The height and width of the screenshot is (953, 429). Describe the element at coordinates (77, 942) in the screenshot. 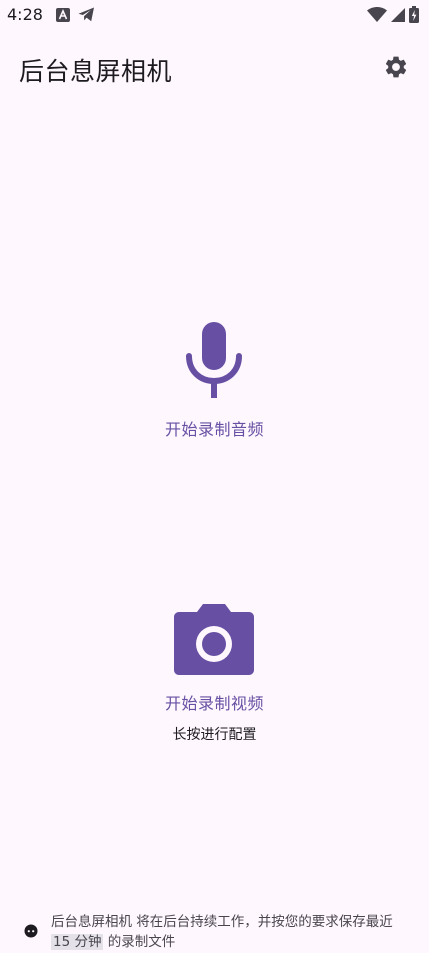

I see `footer-duration-highlight: 15 分钟` at that location.